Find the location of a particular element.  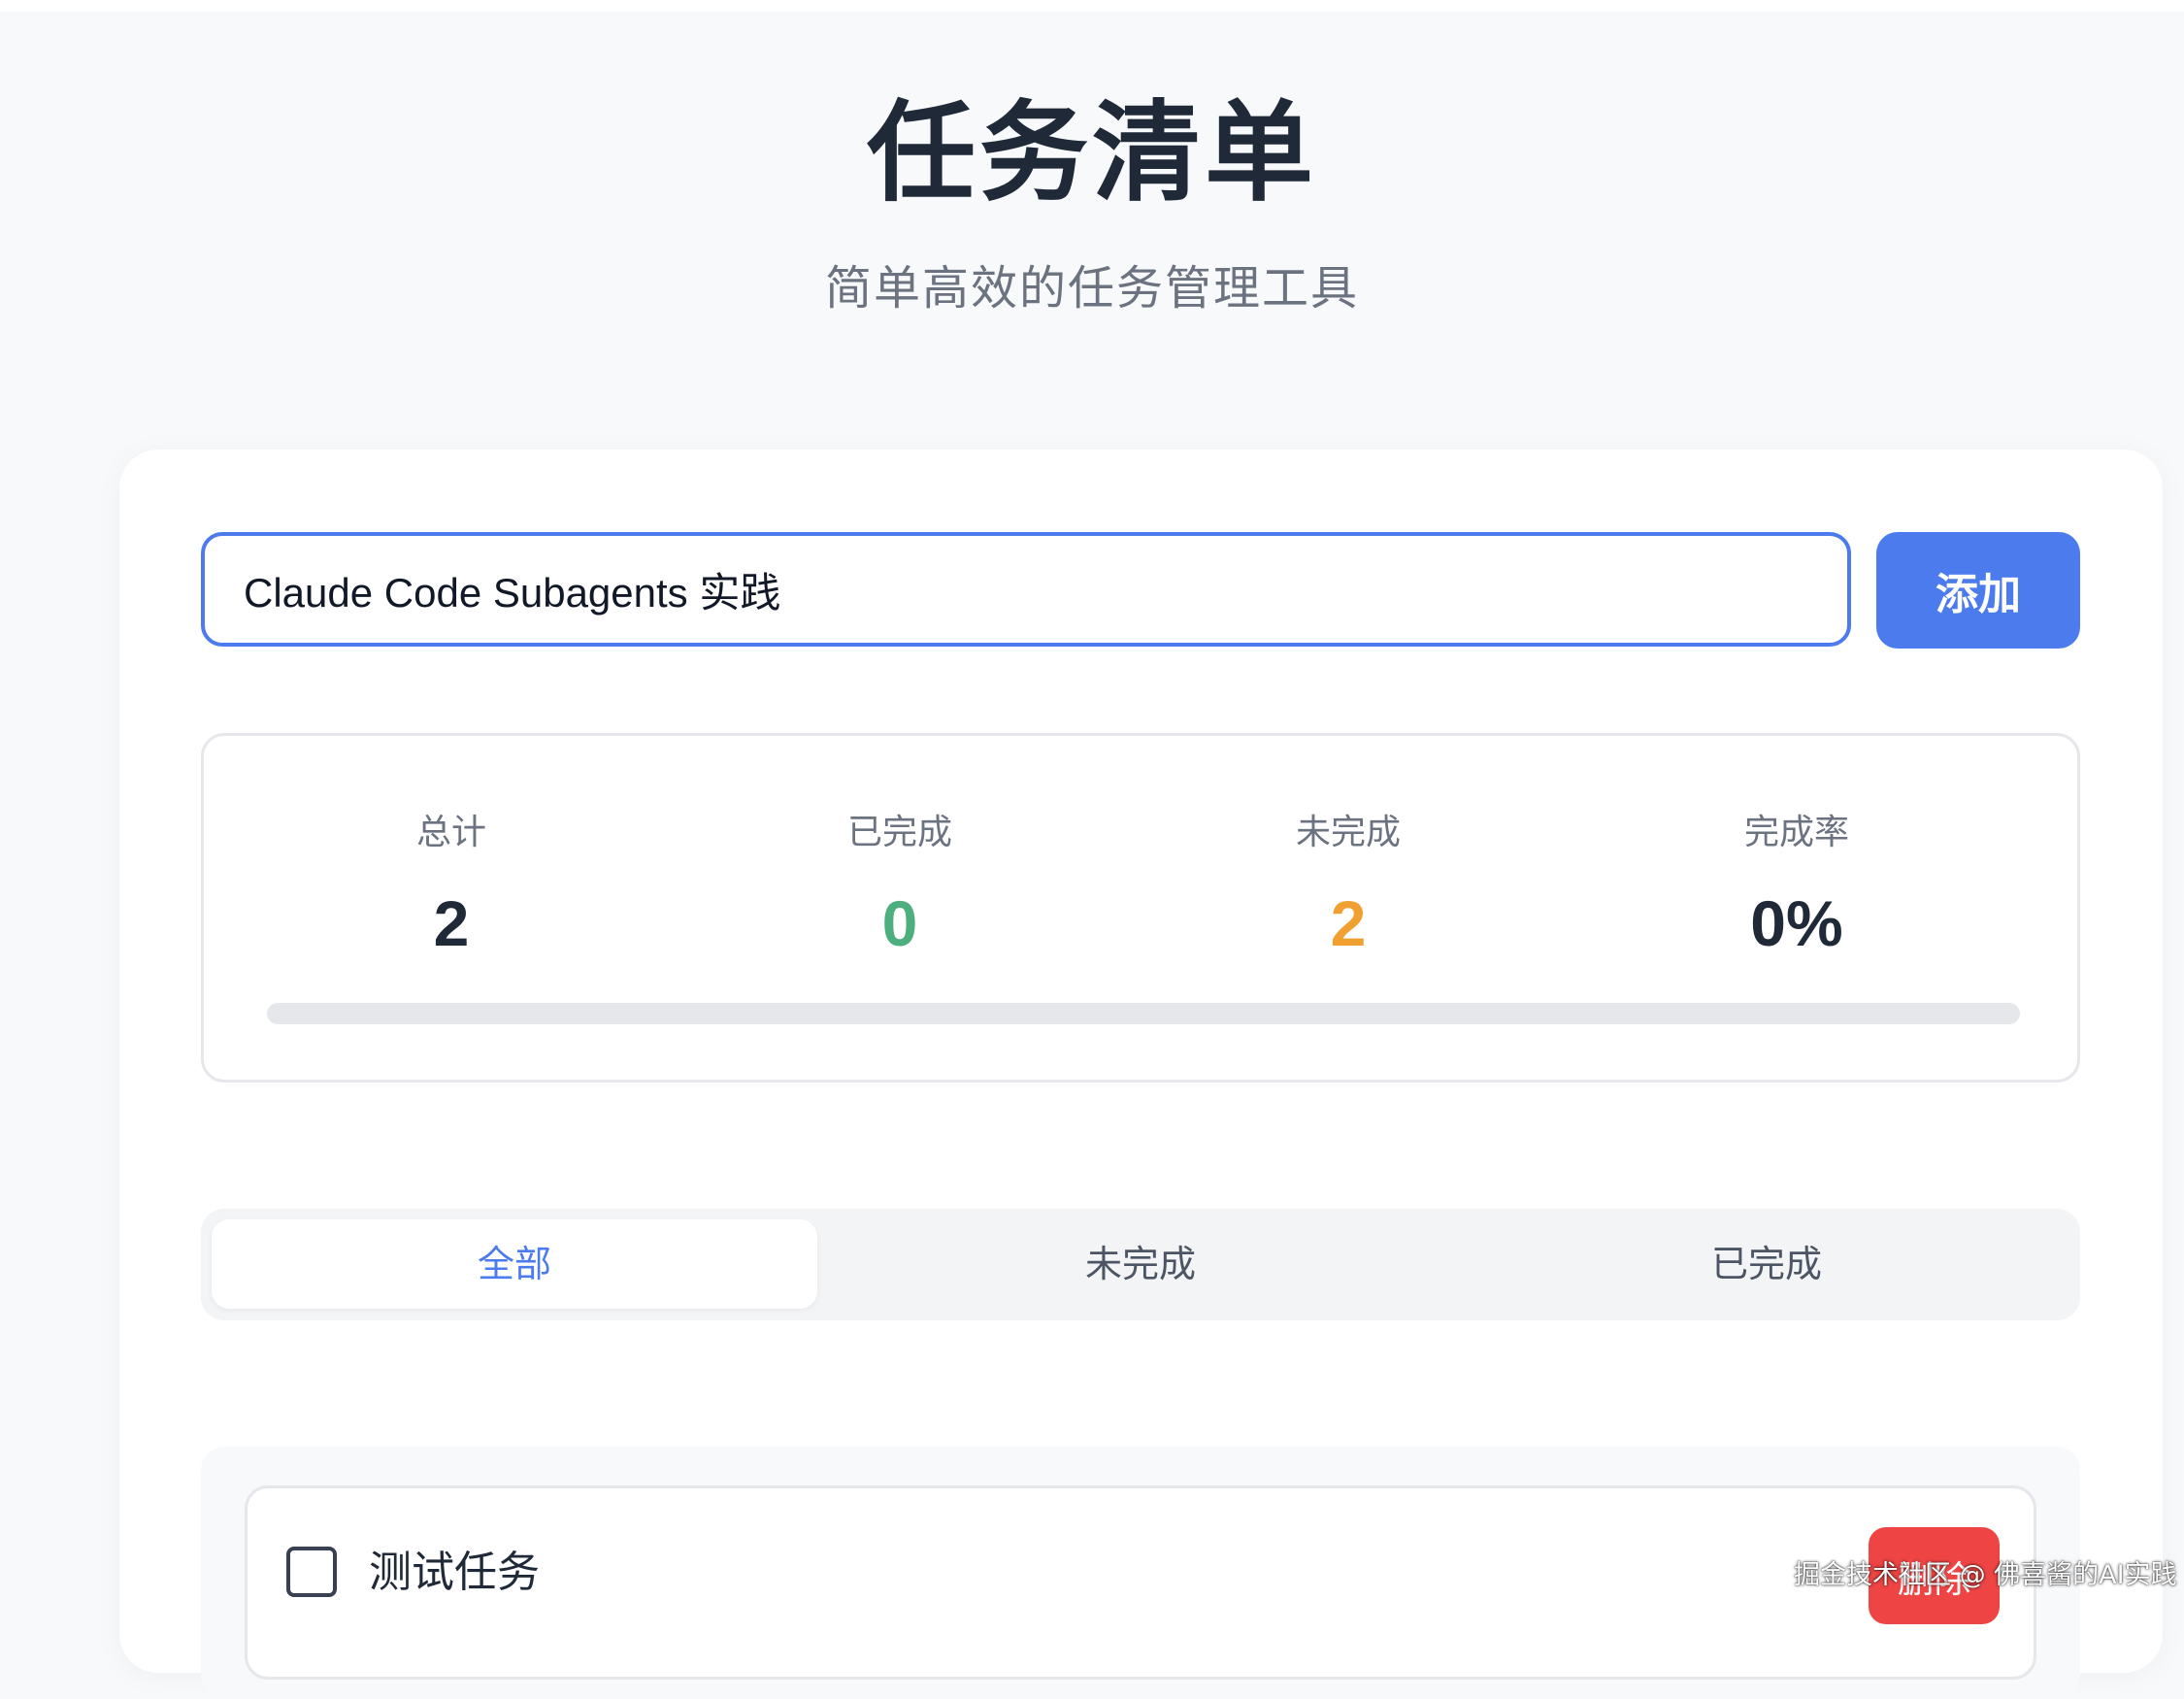

page-subtitle: 简单高效的任务管理工具 is located at coordinates (1091, 288).